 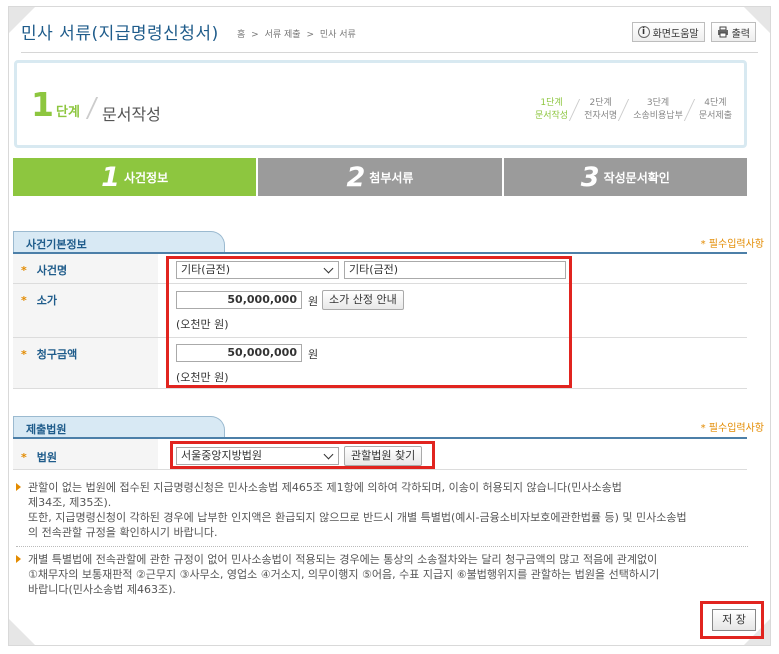 I want to click on save-button: 저 장, so click(x=734, y=620).